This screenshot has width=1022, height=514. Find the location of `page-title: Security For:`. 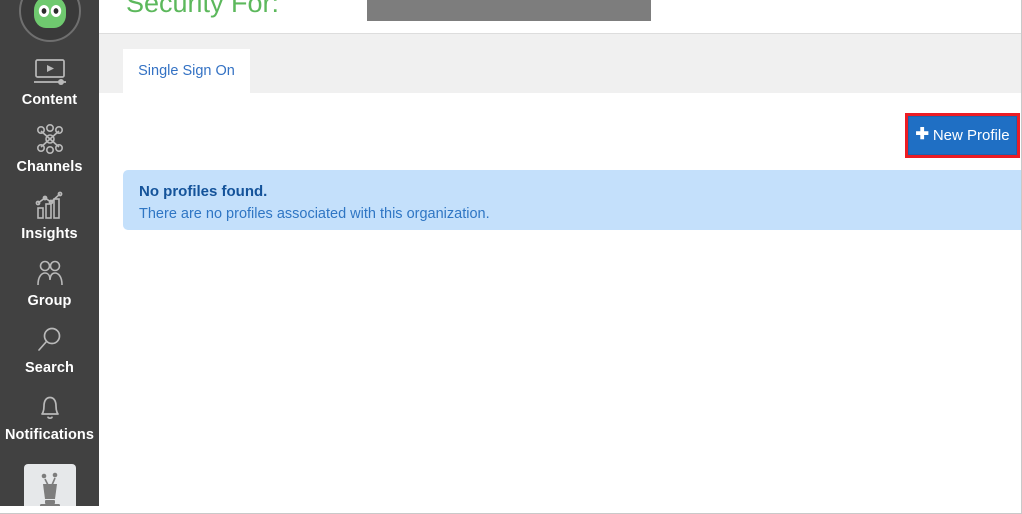

page-title: Security For: is located at coordinates (203, 9).